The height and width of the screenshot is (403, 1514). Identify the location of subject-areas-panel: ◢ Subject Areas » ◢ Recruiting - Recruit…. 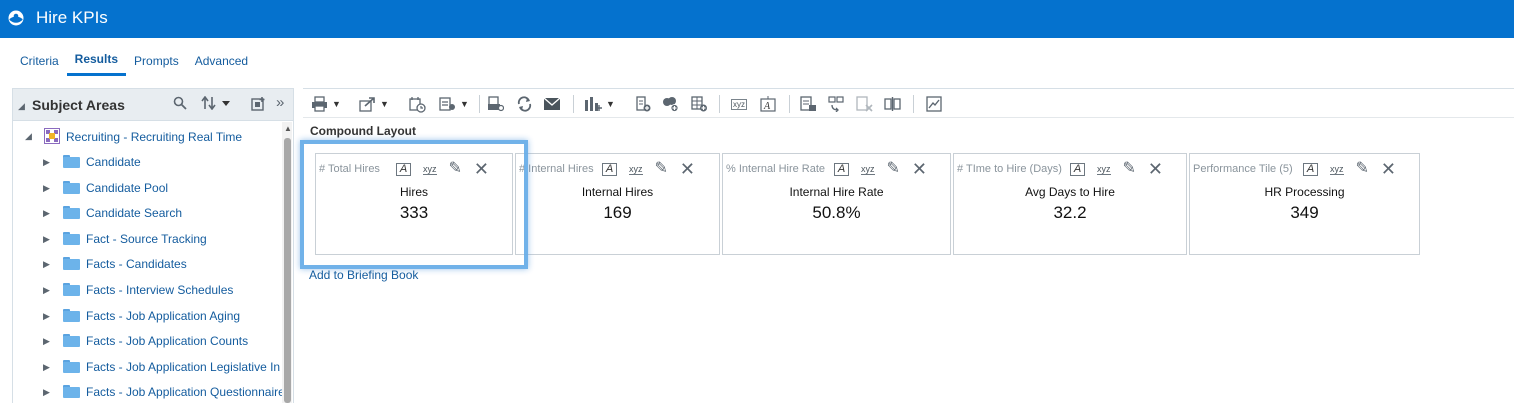
(153, 245).